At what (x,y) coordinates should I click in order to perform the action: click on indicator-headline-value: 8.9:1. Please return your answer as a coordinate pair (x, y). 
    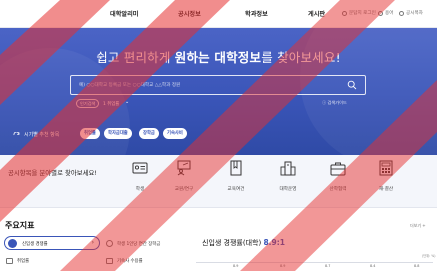
    Looking at the image, I should click on (274, 242).